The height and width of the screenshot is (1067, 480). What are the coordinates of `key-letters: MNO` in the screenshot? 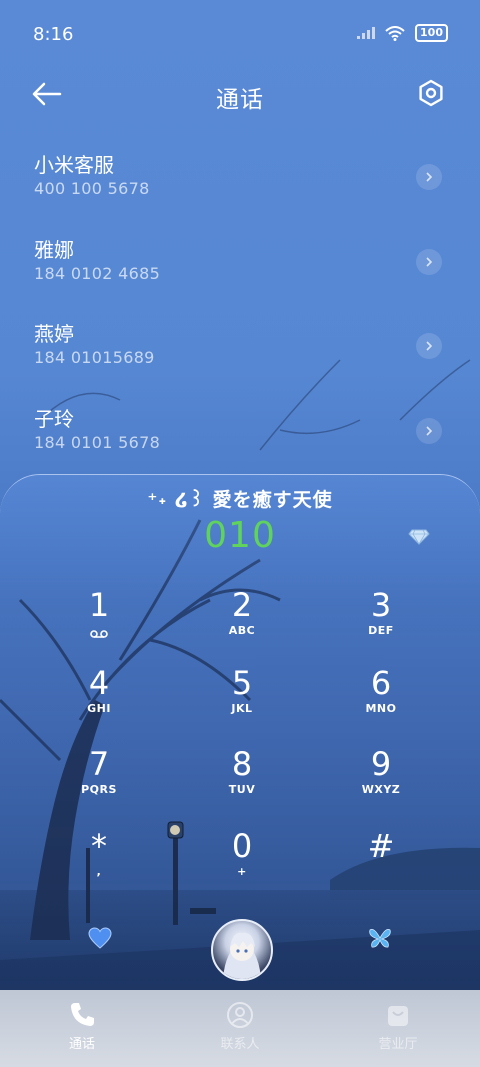 It's located at (381, 708).